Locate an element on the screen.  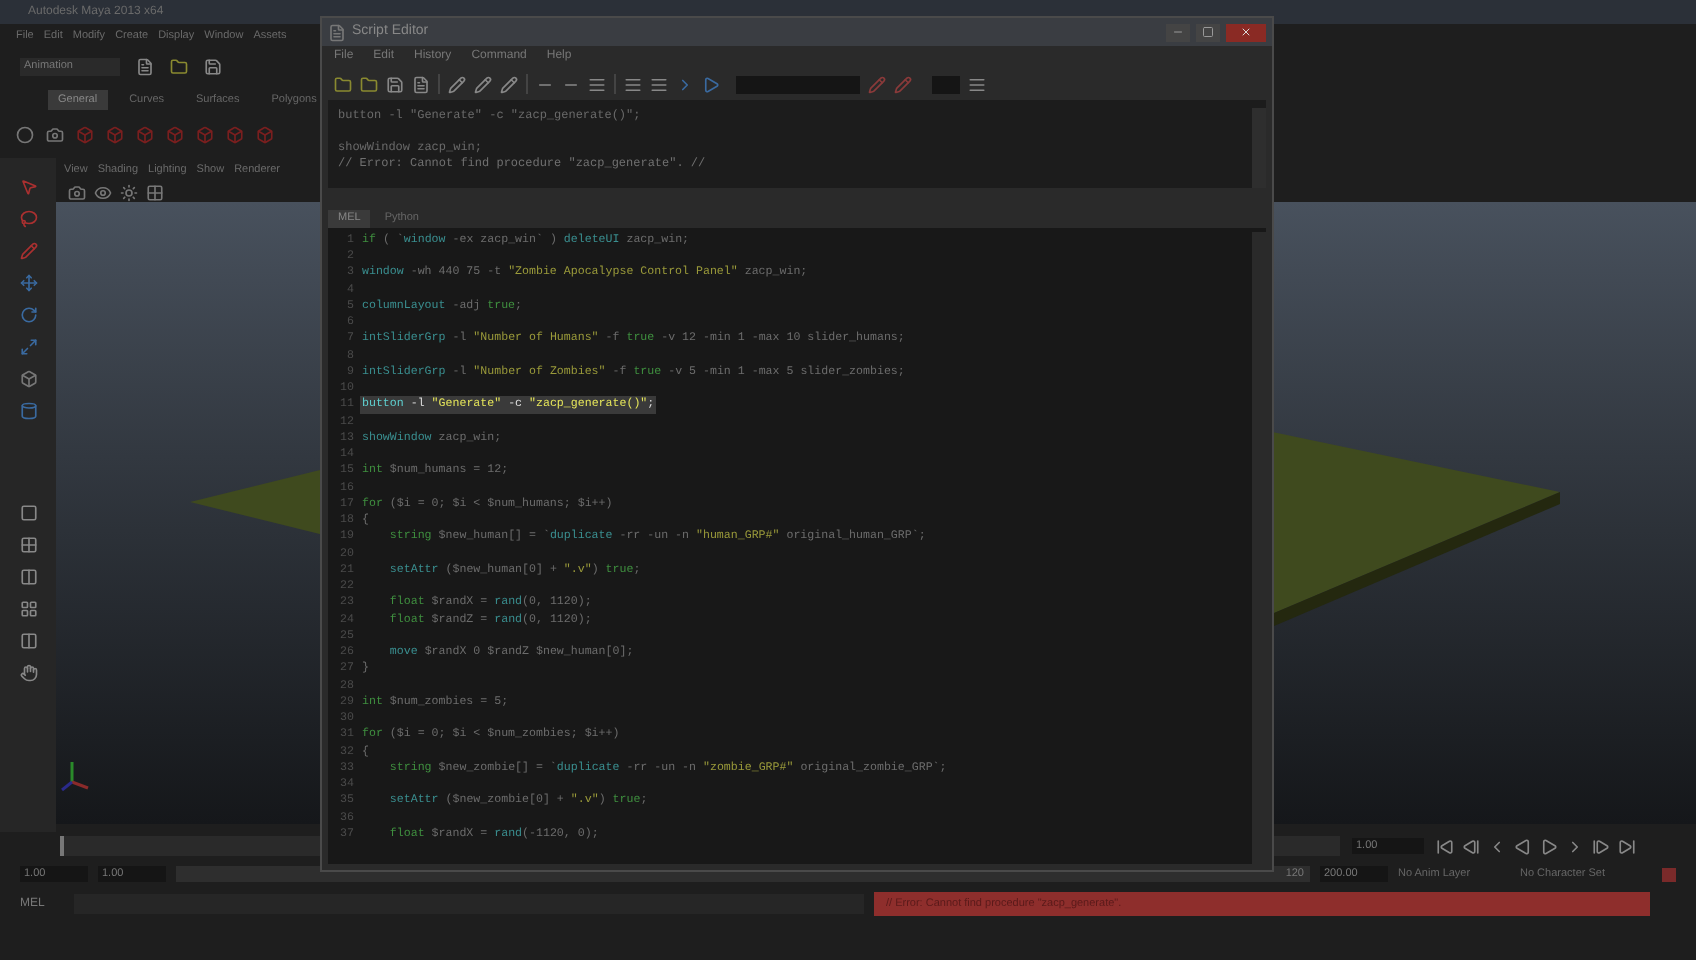
minimize-button is located at coordinates (1178, 32).